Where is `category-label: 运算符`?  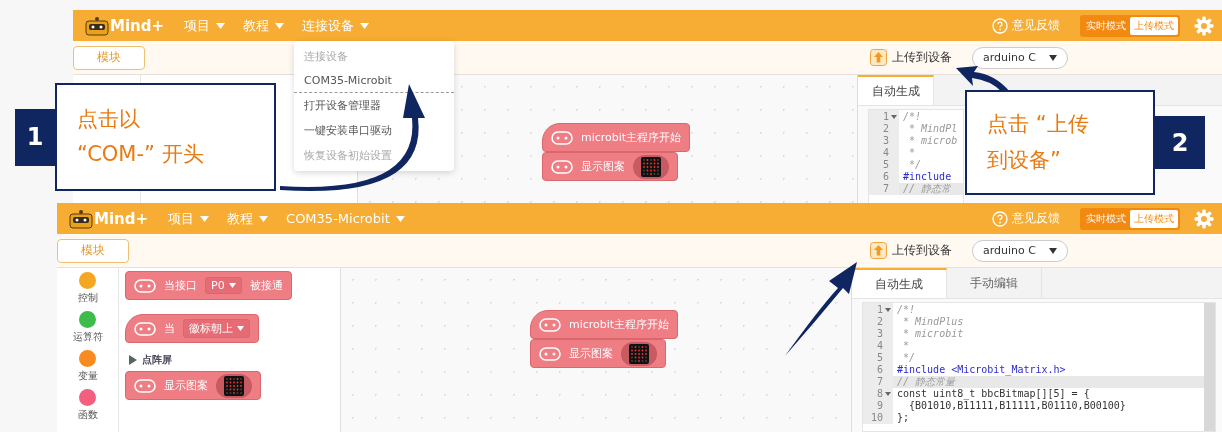
category-label: 运算符 is located at coordinates (87, 337).